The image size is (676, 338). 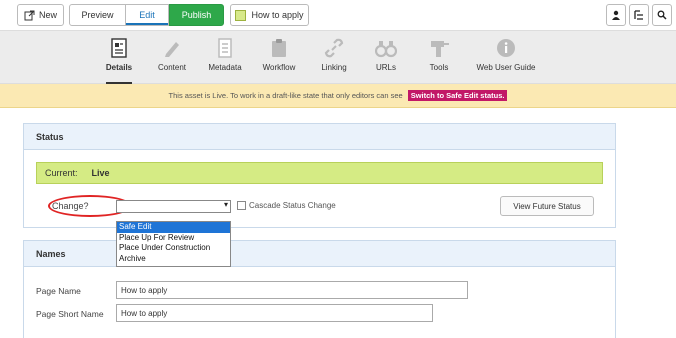 What do you see at coordinates (439, 67) in the screenshot?
I see `tab-tools-label: Tools` at bounding box center [439, 67].